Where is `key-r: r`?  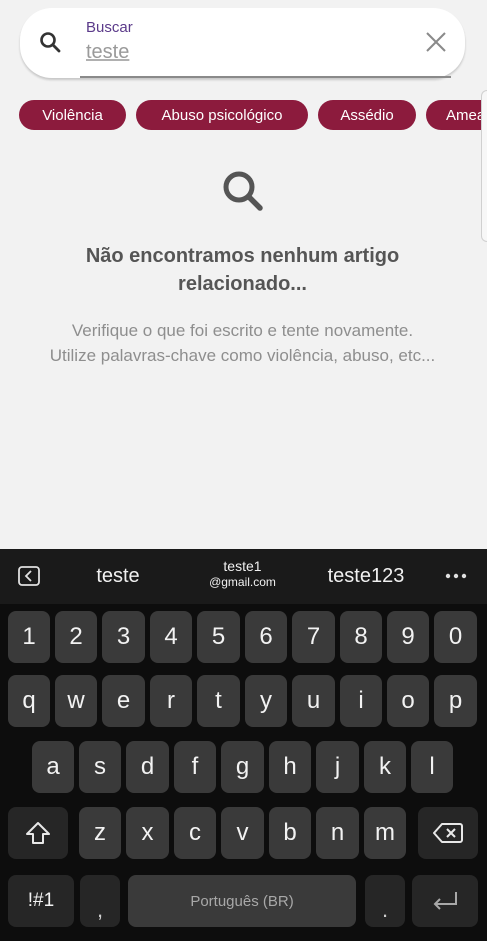
key-r: r is located at coordinates (171, 701).